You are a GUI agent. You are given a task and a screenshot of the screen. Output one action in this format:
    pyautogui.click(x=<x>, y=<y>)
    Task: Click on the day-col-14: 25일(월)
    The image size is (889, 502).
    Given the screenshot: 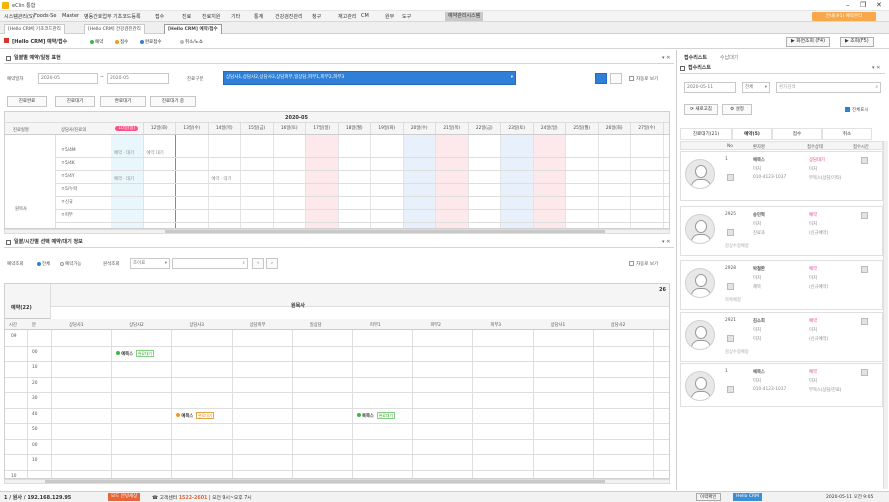 What is the action you would take?
    pyautogui.click(x=582, y=128)
    